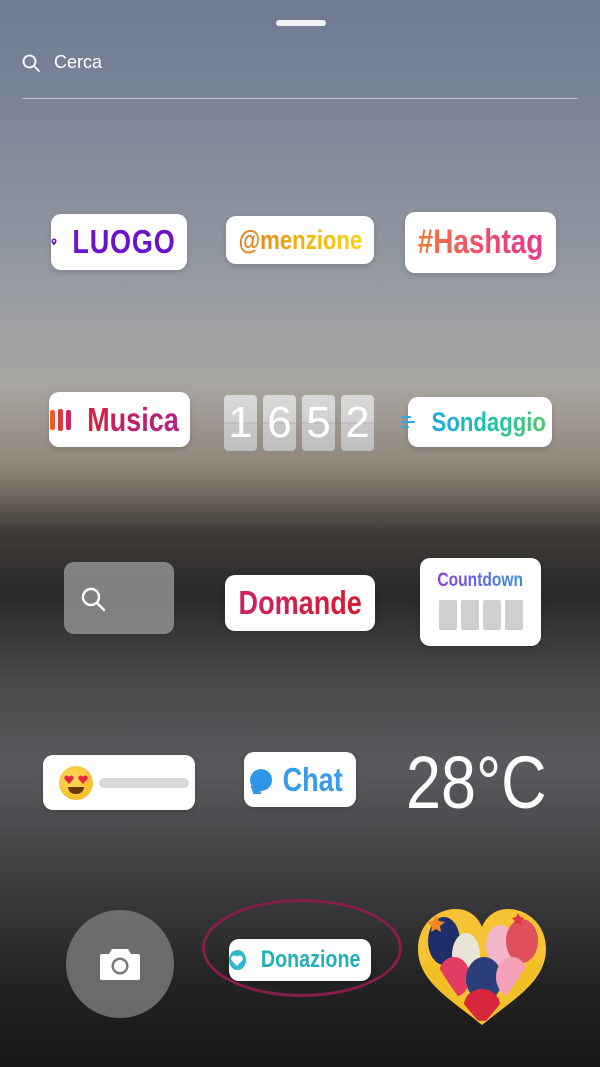 The height and width of the screenshot is (1067, 600). I want to click on chat-sticker: Chat, so click(300, 779).